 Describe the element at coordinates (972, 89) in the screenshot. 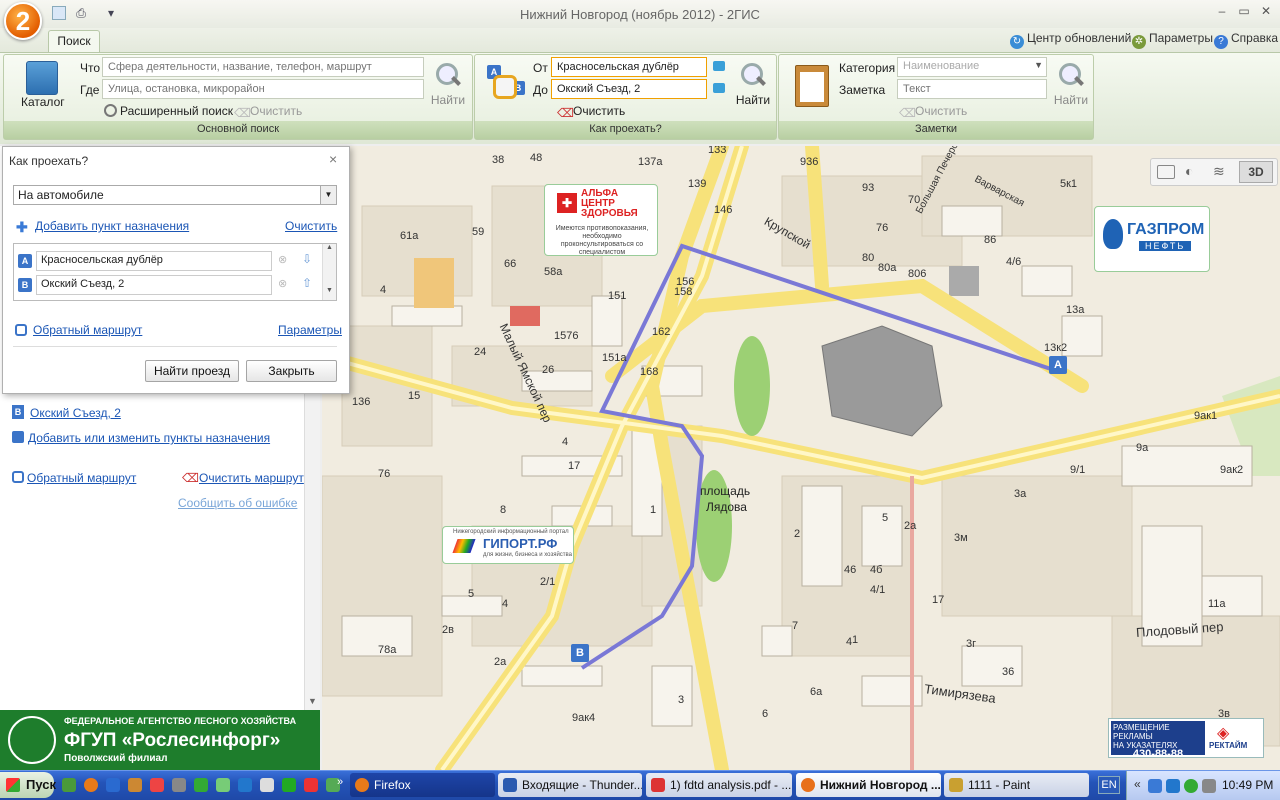

I see `note-input` at that location.